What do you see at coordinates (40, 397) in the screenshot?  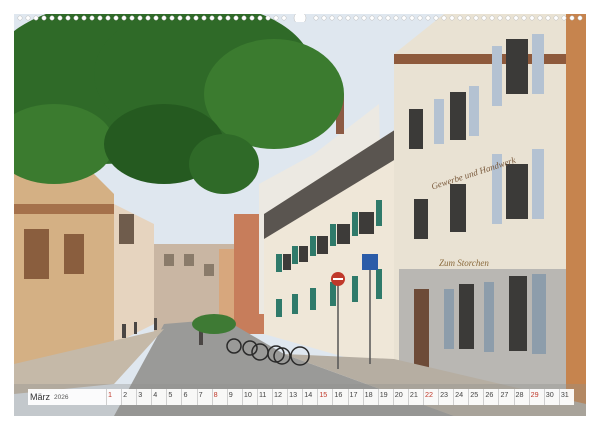 I see `month-name: März` at bounding box center [40, 397].